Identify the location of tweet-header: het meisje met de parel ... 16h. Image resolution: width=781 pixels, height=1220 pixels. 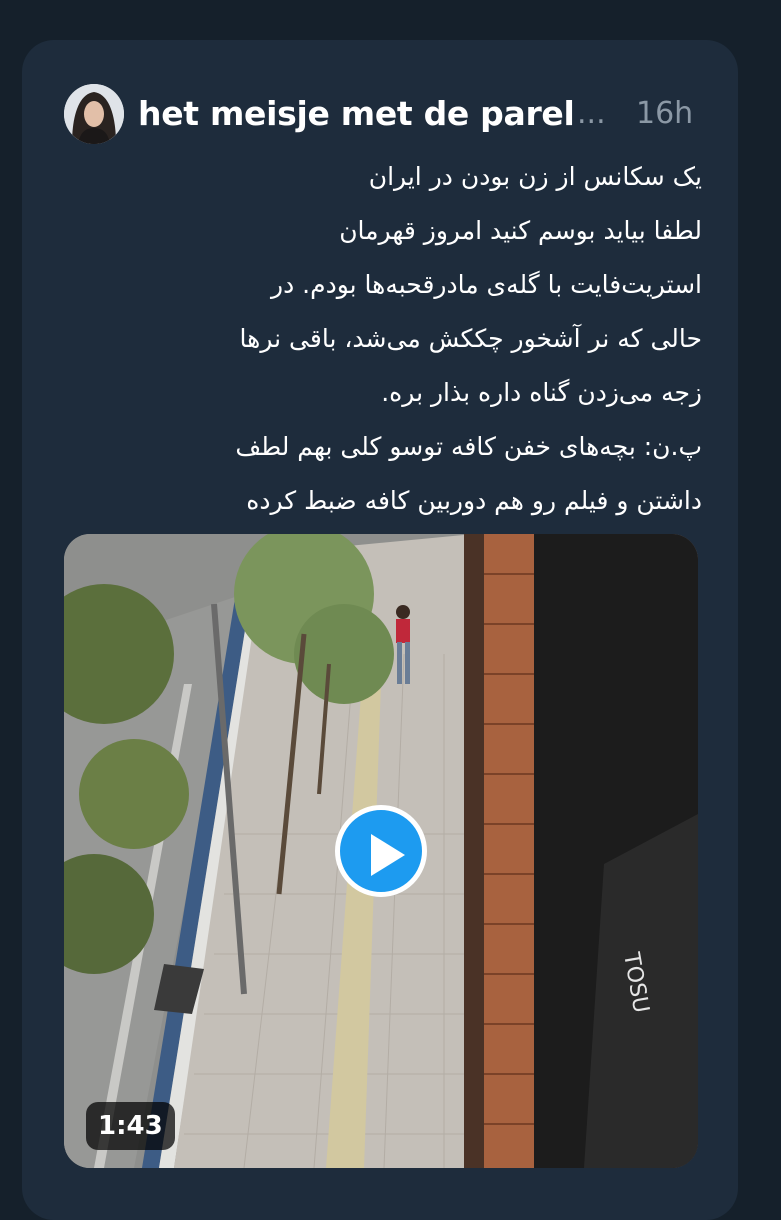
(384, 114).